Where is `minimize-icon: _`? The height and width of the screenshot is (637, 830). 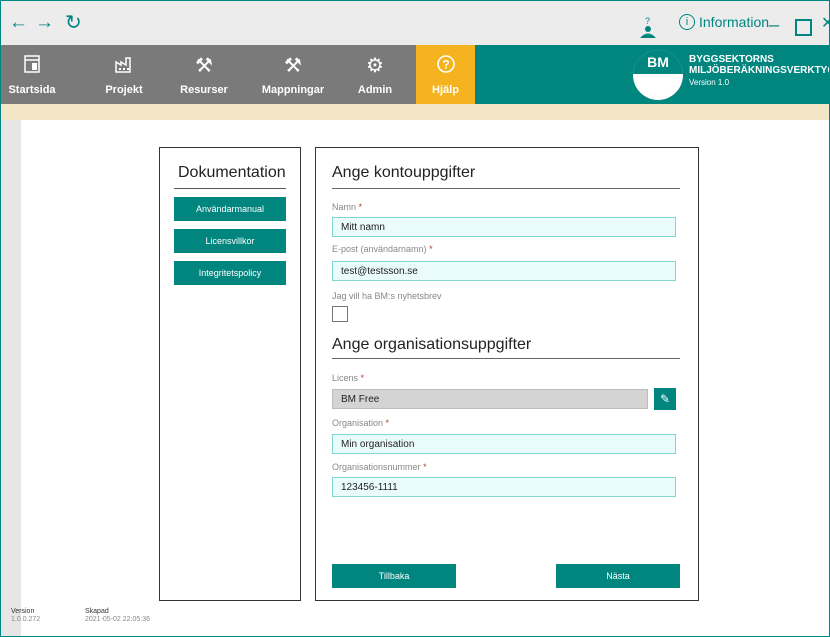 minimize-icon: _ is located at coordinates (774, 17).